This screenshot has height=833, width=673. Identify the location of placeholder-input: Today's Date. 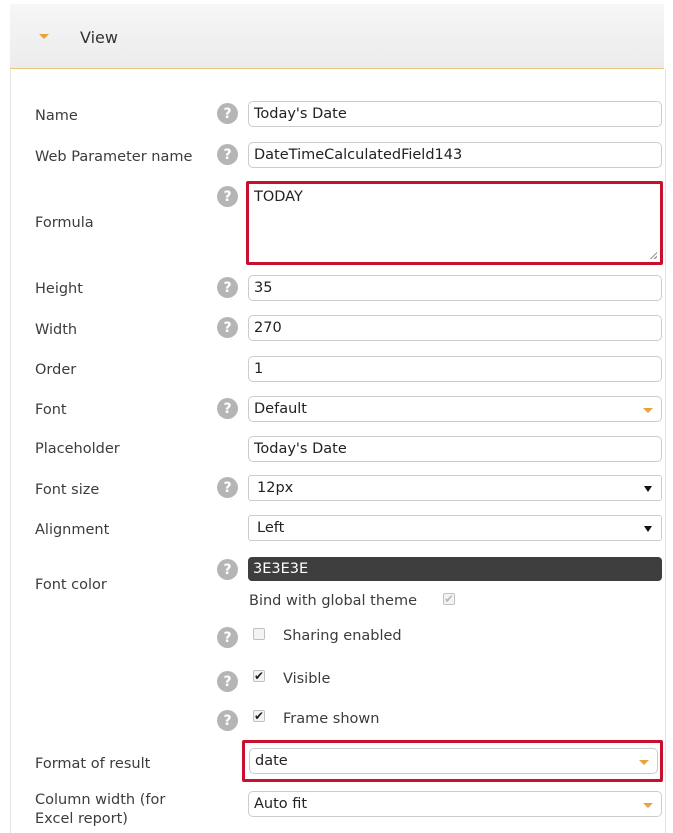
(455, 449).